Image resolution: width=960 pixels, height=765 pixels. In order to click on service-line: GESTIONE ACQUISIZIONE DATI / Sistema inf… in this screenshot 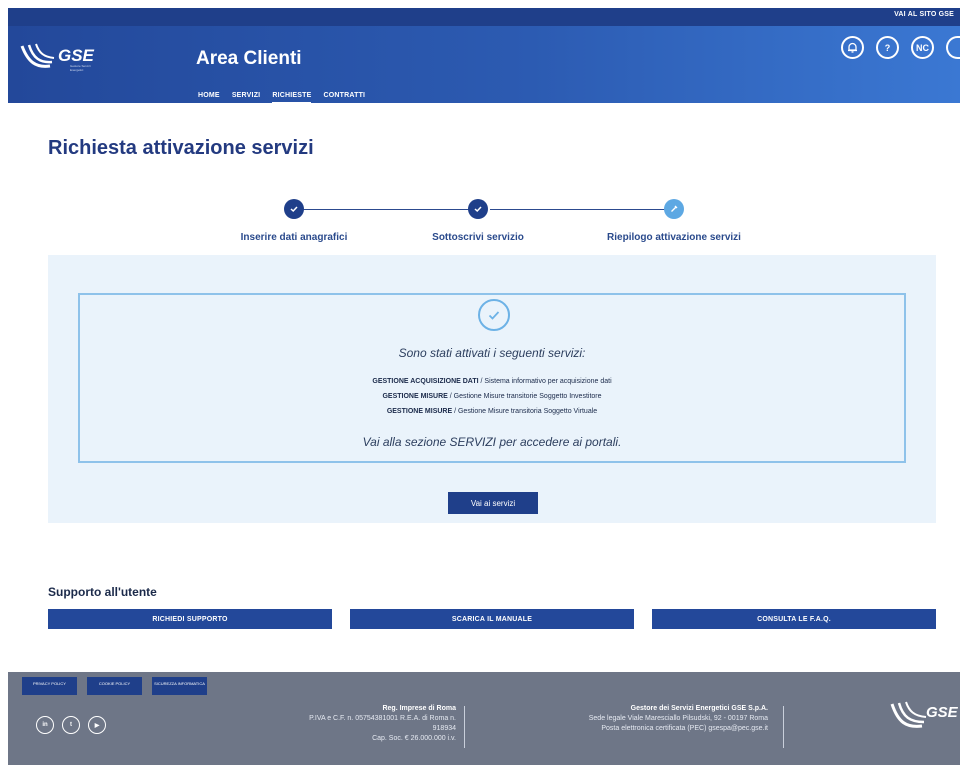, I will do `click(492, 381)`.